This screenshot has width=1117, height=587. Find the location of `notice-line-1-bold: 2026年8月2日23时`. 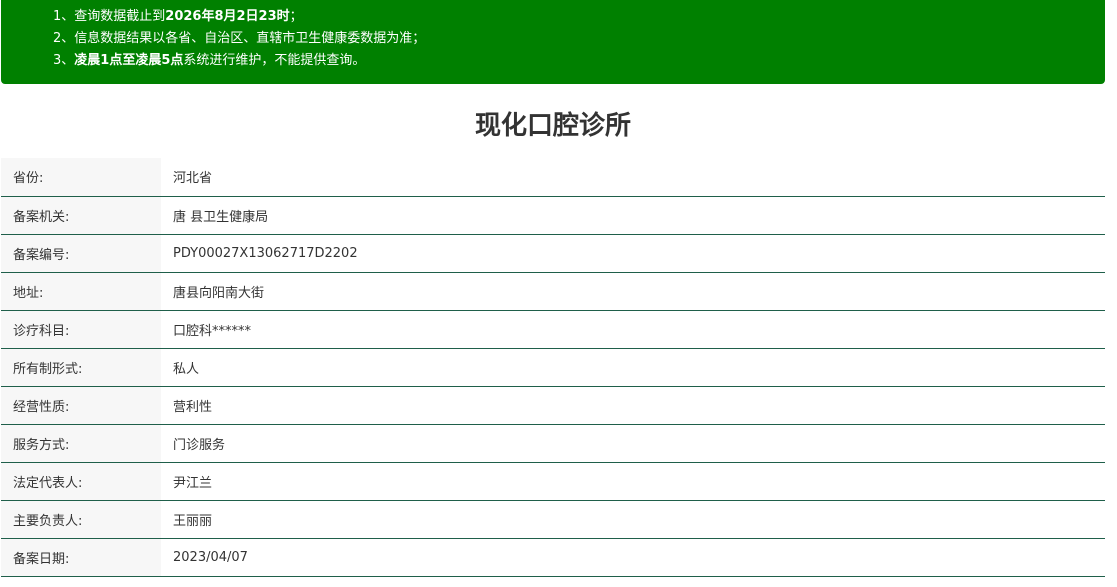

notice-line-1-bold: 2026年8月2日23时 is located at coordinates (227, 16).